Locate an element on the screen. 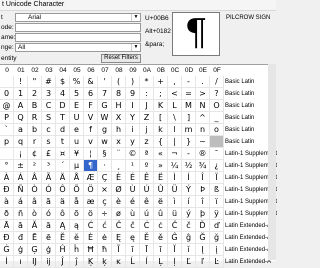 This screenshot has width=320, height=268. character-cell: À is located at coordinates (7, 178).